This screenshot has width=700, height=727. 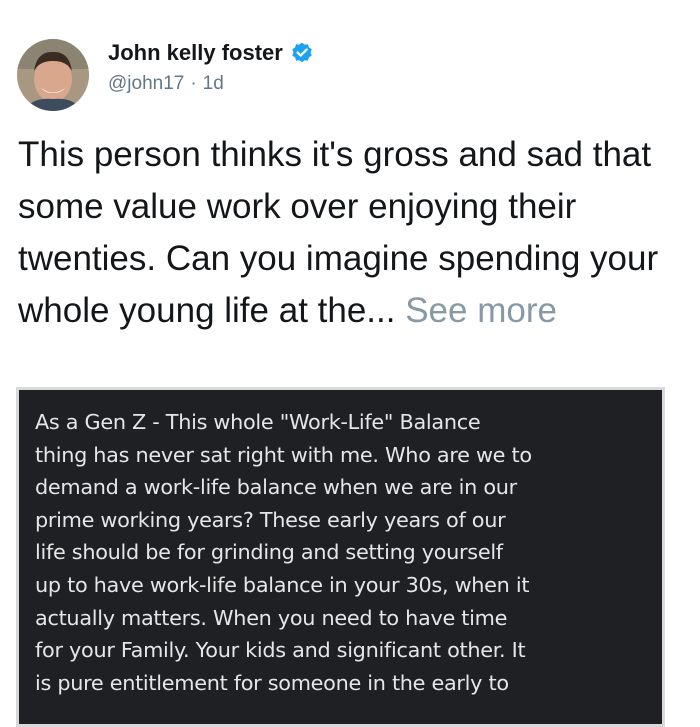 I want to click on verified-badge-icon, so click(x=302, y=52).